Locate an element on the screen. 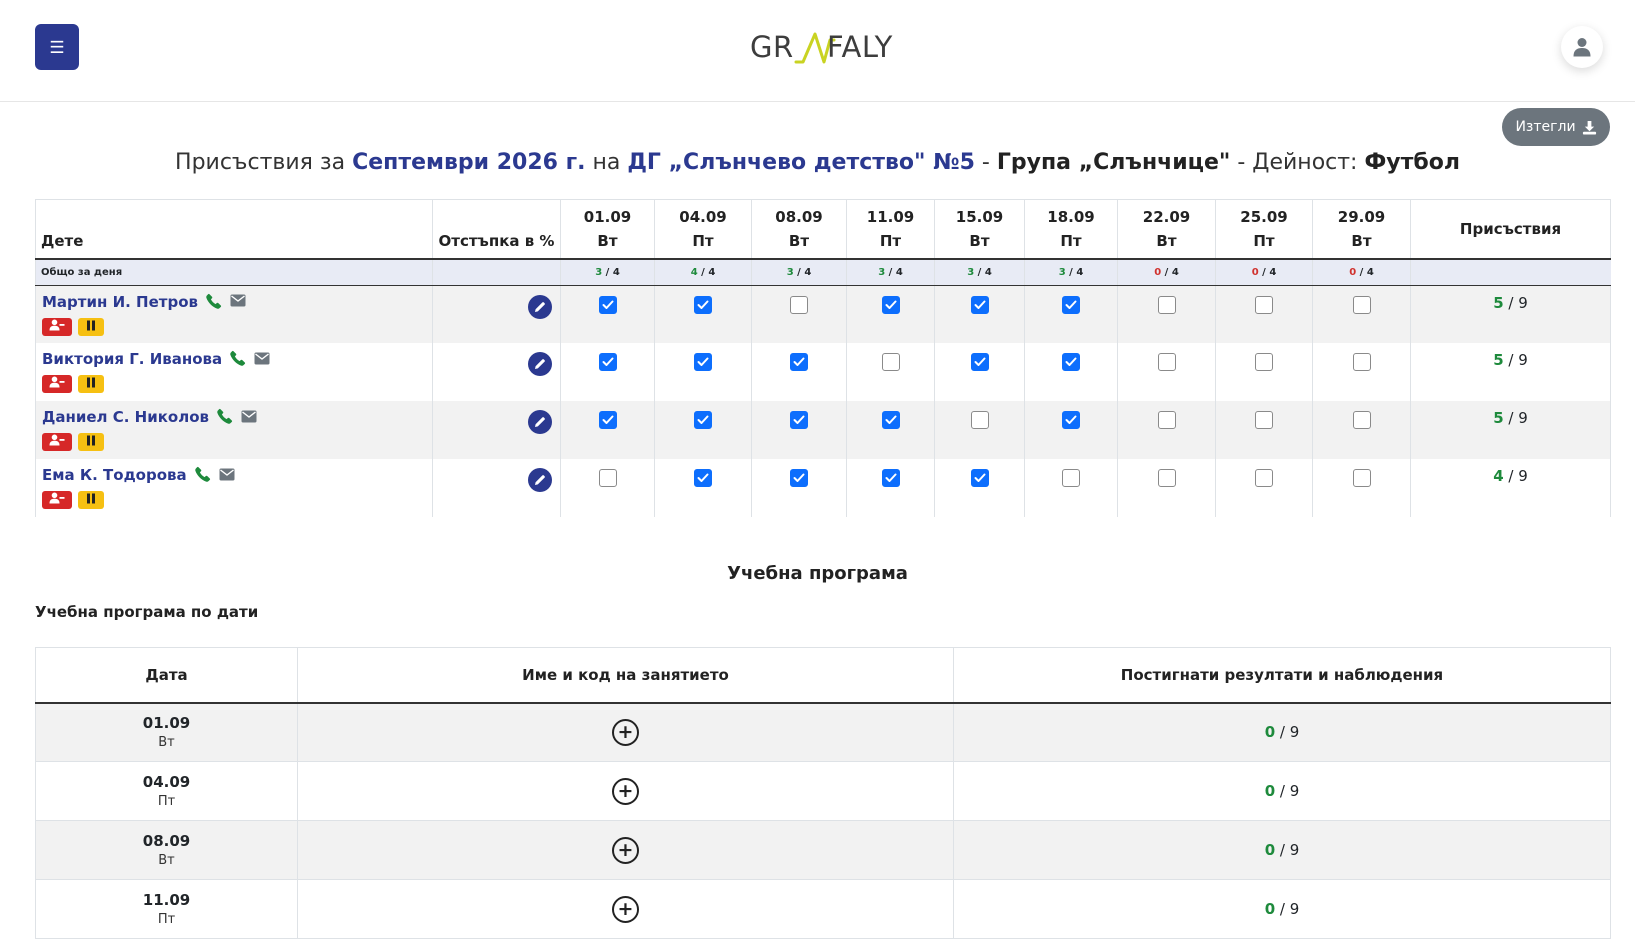 This screenshot has width=1635, height=941. column-header-date: 22.09 Вт is located at coordinates (1166, 229).